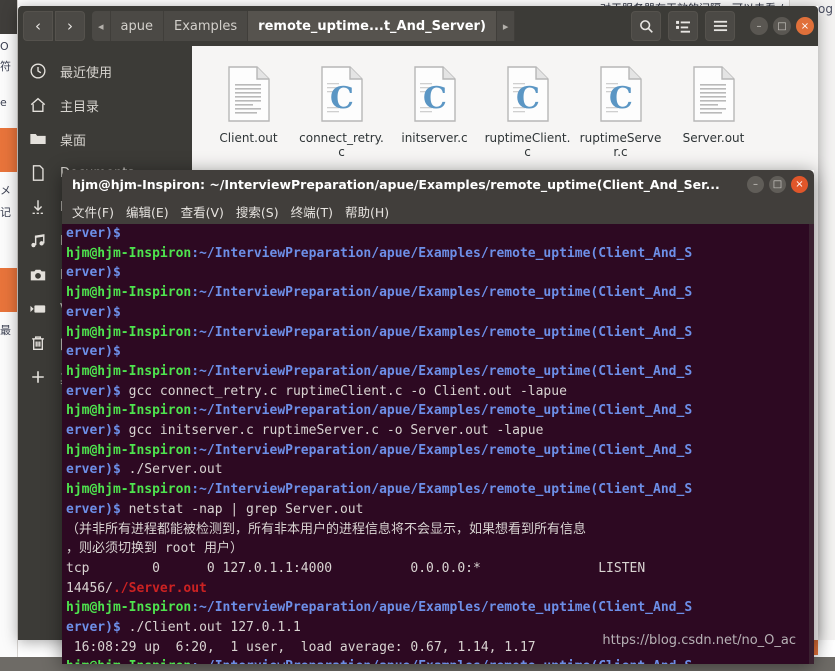  What do you see at coordinates (38, 139) in the screenshot?
I see `folder-icon` at bounding box center [38, 139].